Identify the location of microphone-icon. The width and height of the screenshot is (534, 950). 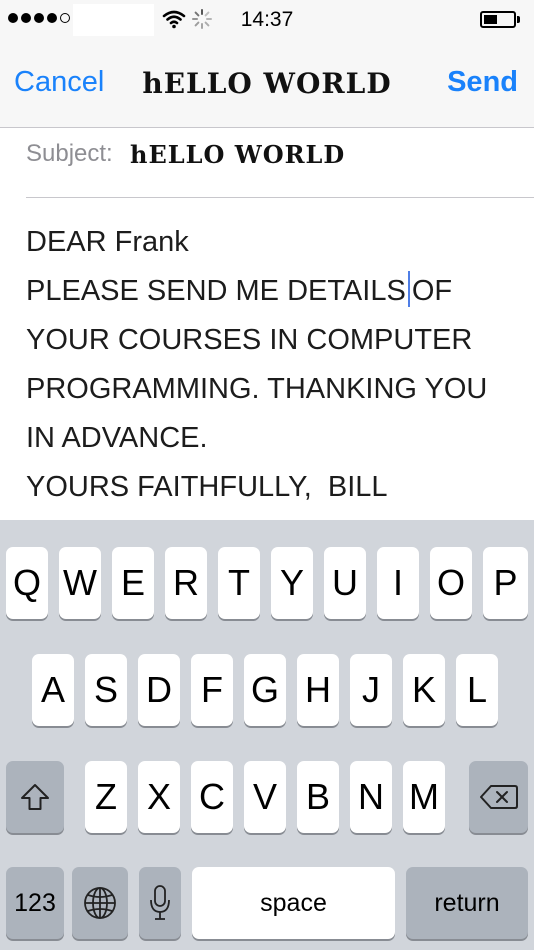
(160, 902).